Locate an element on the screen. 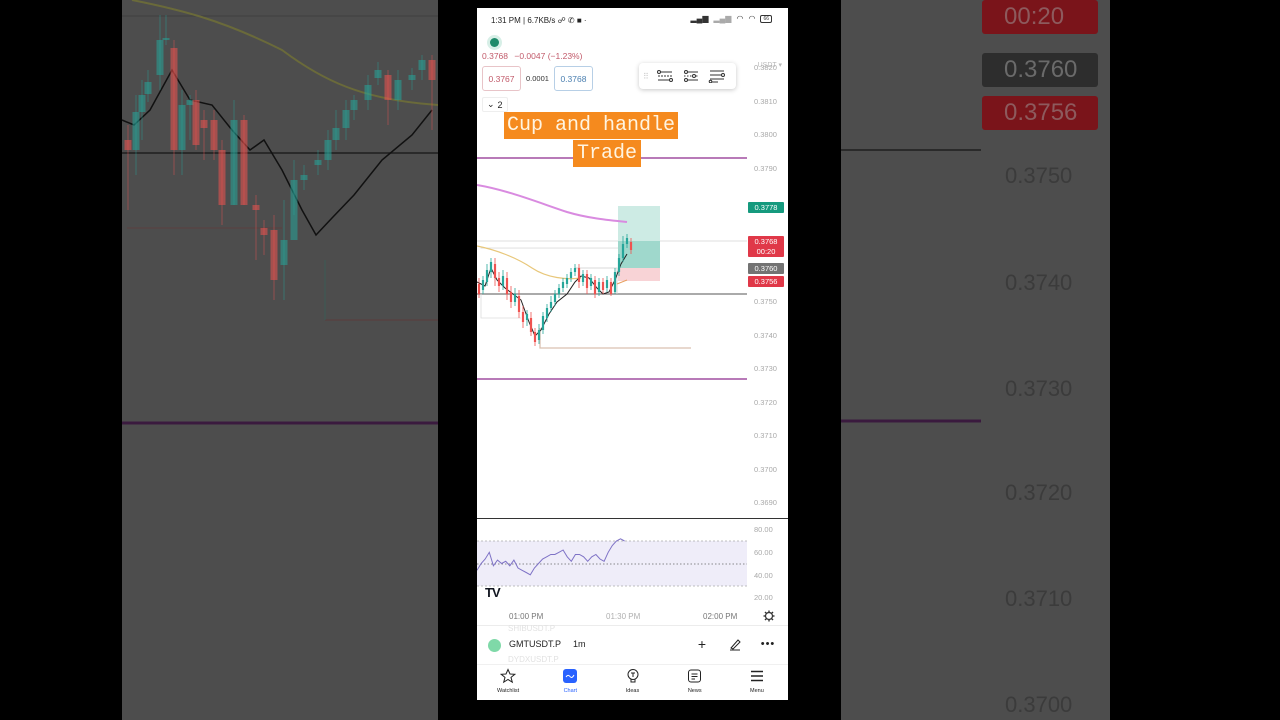 Image resolution: width=1280 pixels, height=720 pixels. price-axis-label: 0.3740 is located at coordinates (765, 335).